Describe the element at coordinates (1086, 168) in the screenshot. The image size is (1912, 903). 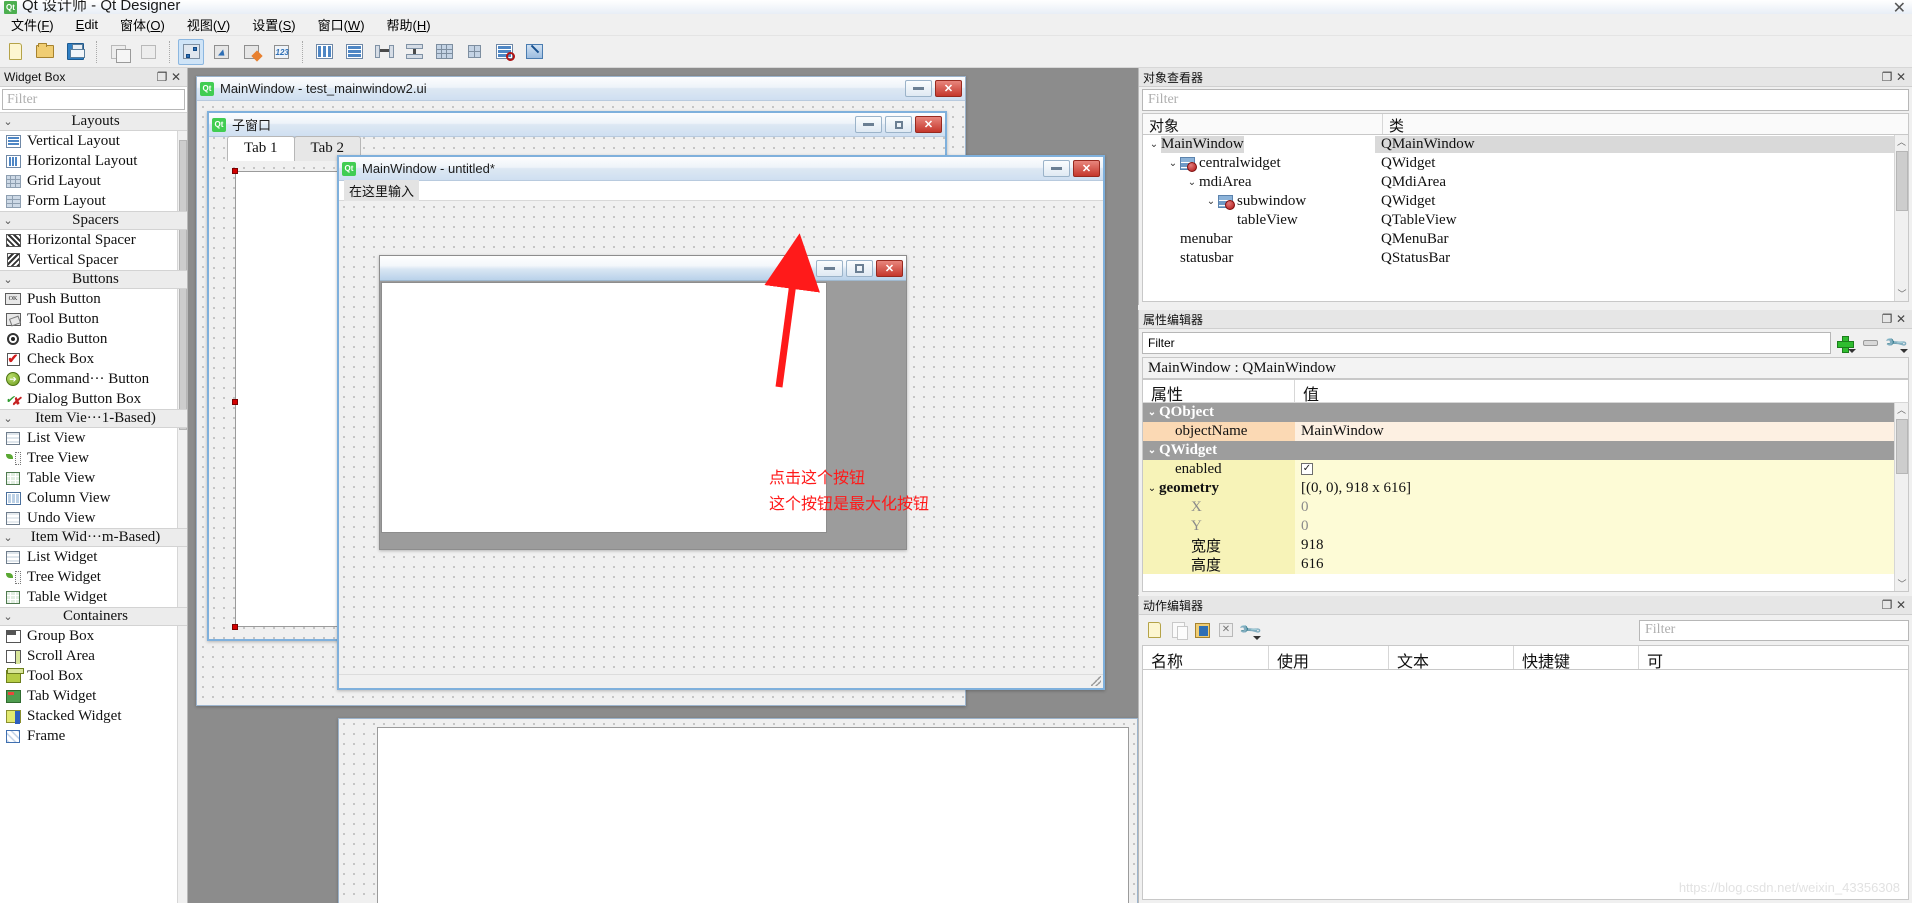
I see `inner-close-button: ✕` at that location.